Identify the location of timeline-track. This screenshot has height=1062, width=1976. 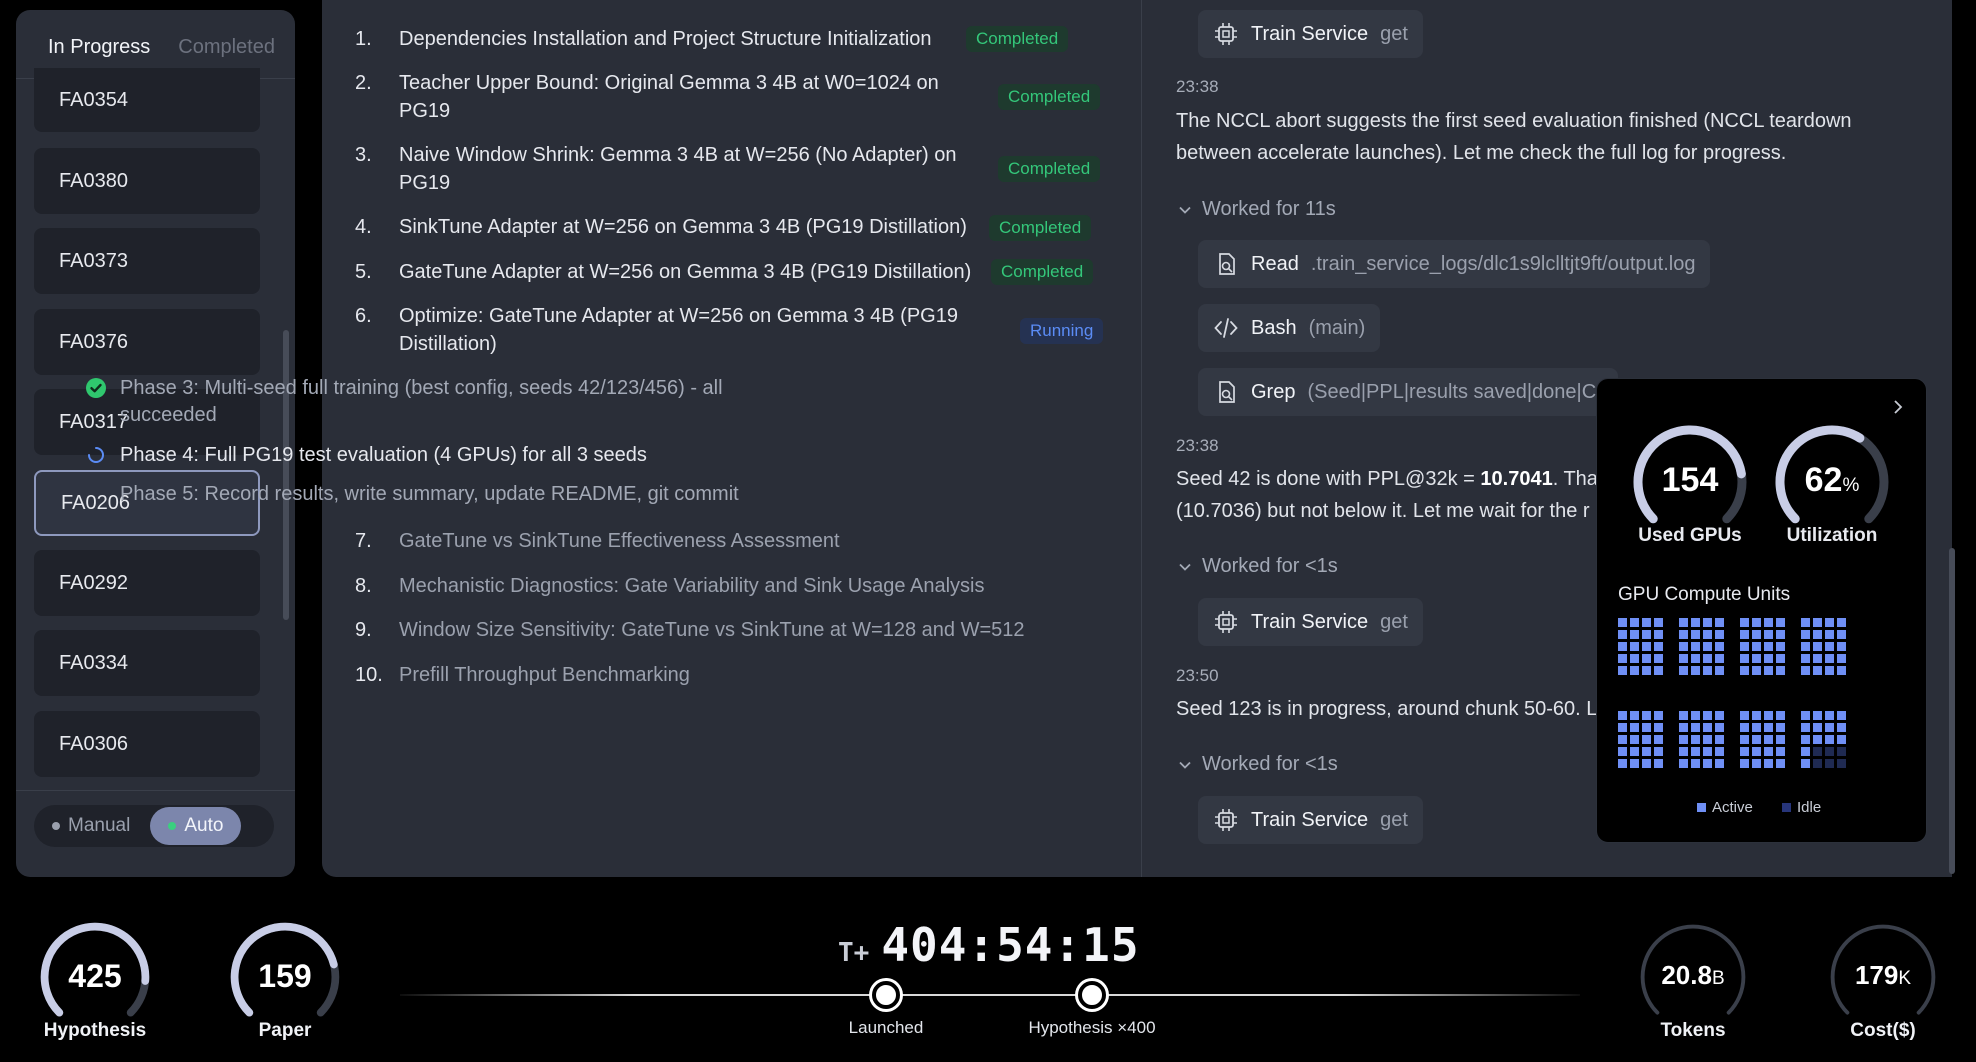
(990, 995).